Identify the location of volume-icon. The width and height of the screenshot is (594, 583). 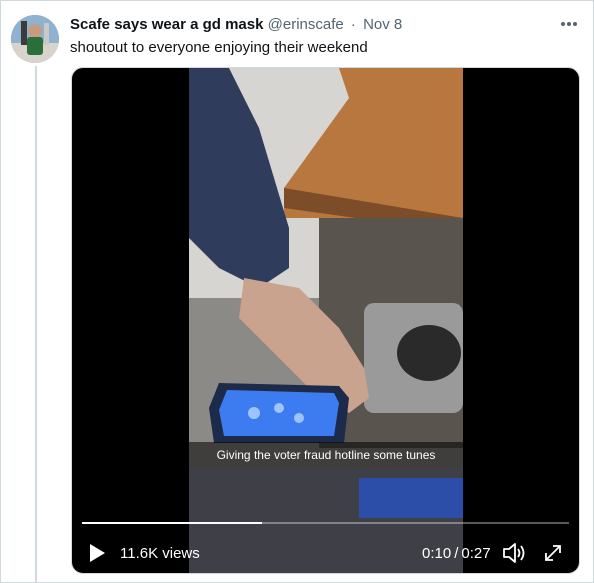
(515, 553).